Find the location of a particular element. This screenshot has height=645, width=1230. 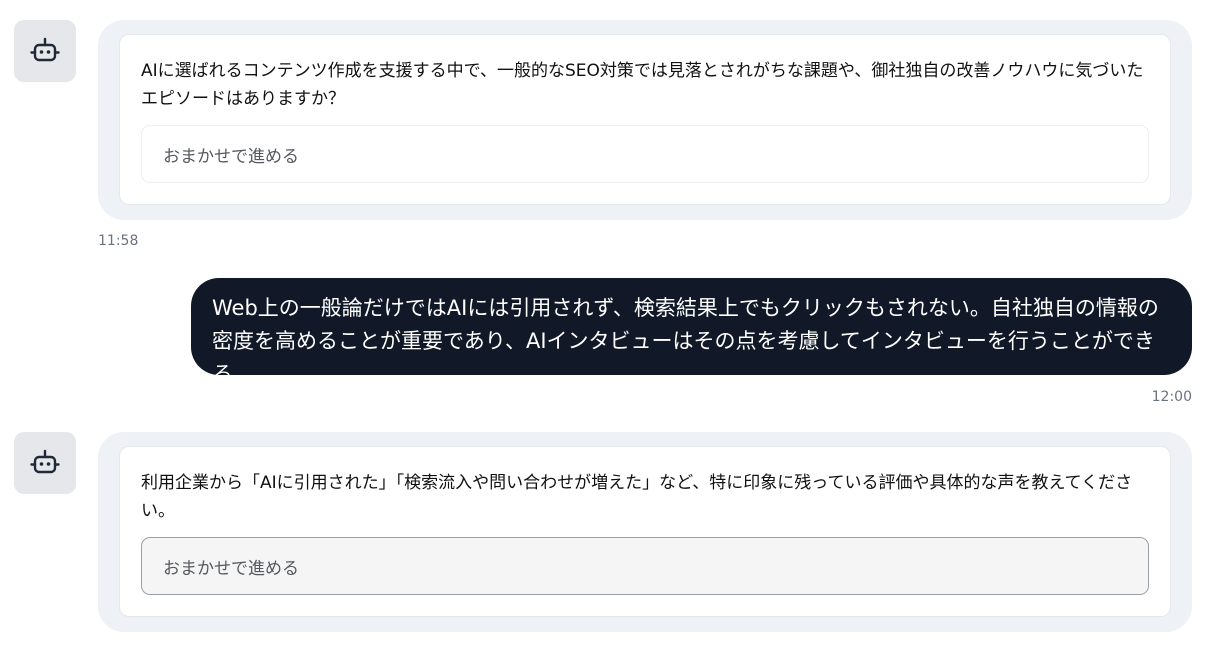

message-timestamp: 12:00 is located at coordinates (1171, 397).